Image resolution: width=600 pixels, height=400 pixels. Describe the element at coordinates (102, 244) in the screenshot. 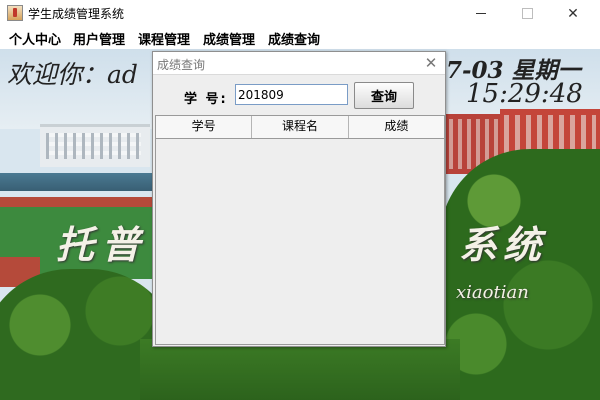

I see `system-title-left: 托普` at that location.